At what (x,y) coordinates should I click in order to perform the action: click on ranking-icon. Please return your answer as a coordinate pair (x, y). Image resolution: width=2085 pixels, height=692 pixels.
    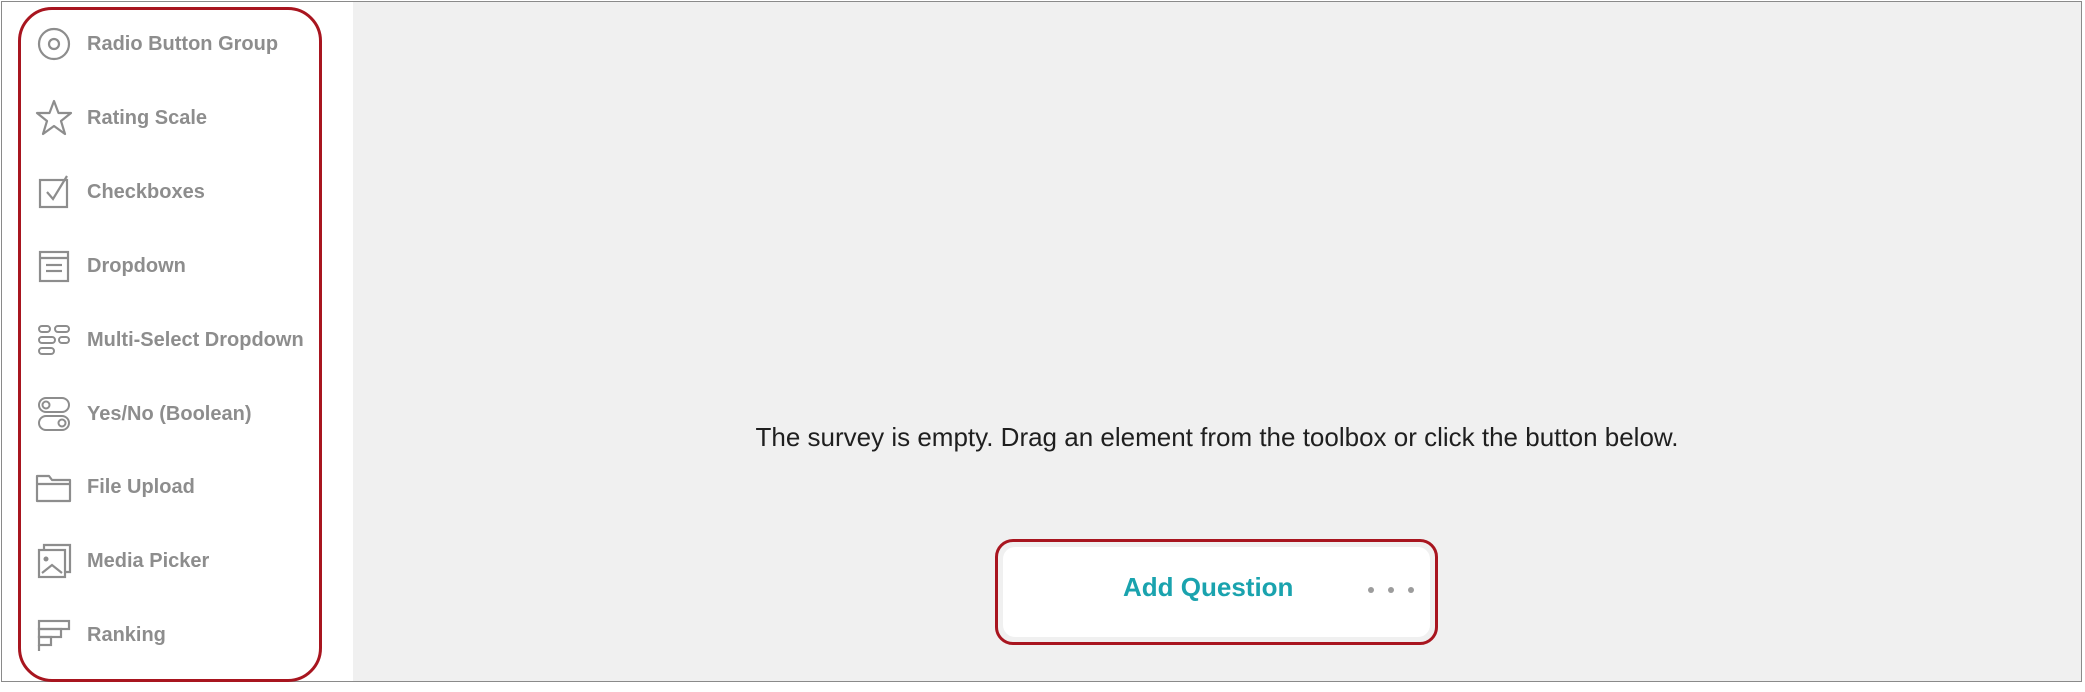
    Looking at the image, I should click on (54, 635).